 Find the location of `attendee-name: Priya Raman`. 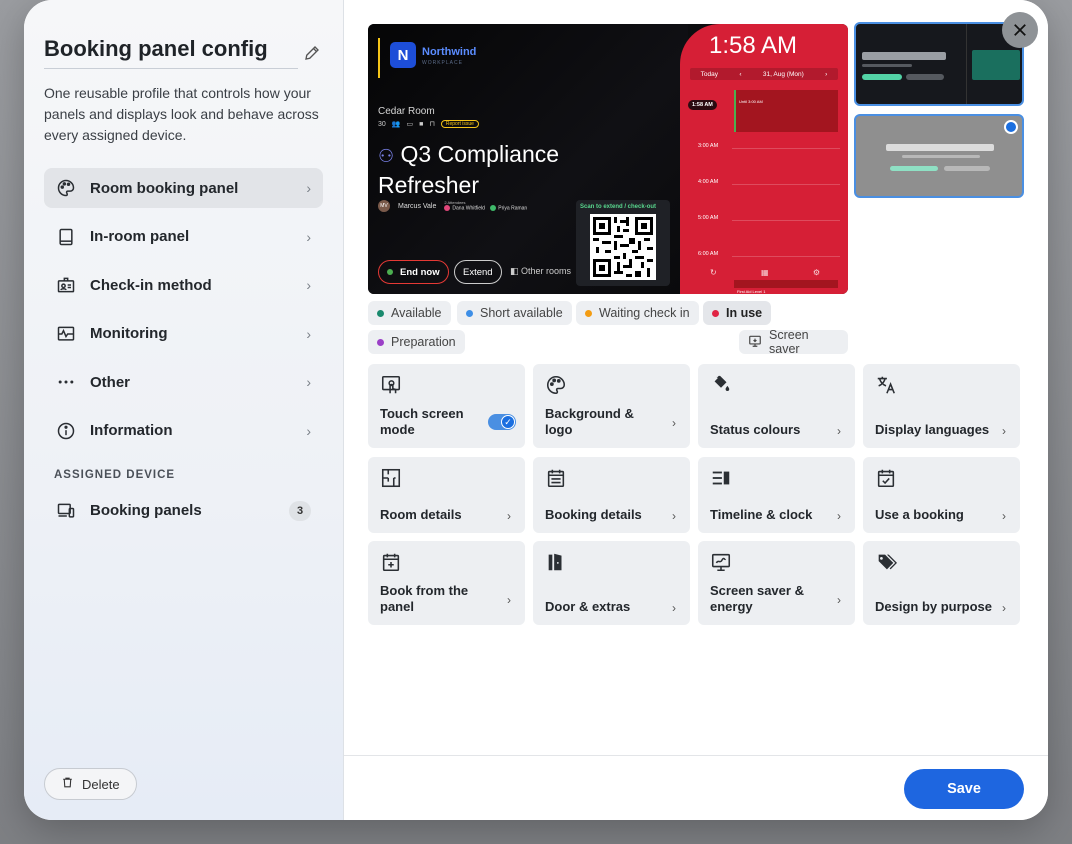

attendee-name: Priya Raman is located at coordinates (513, 208).